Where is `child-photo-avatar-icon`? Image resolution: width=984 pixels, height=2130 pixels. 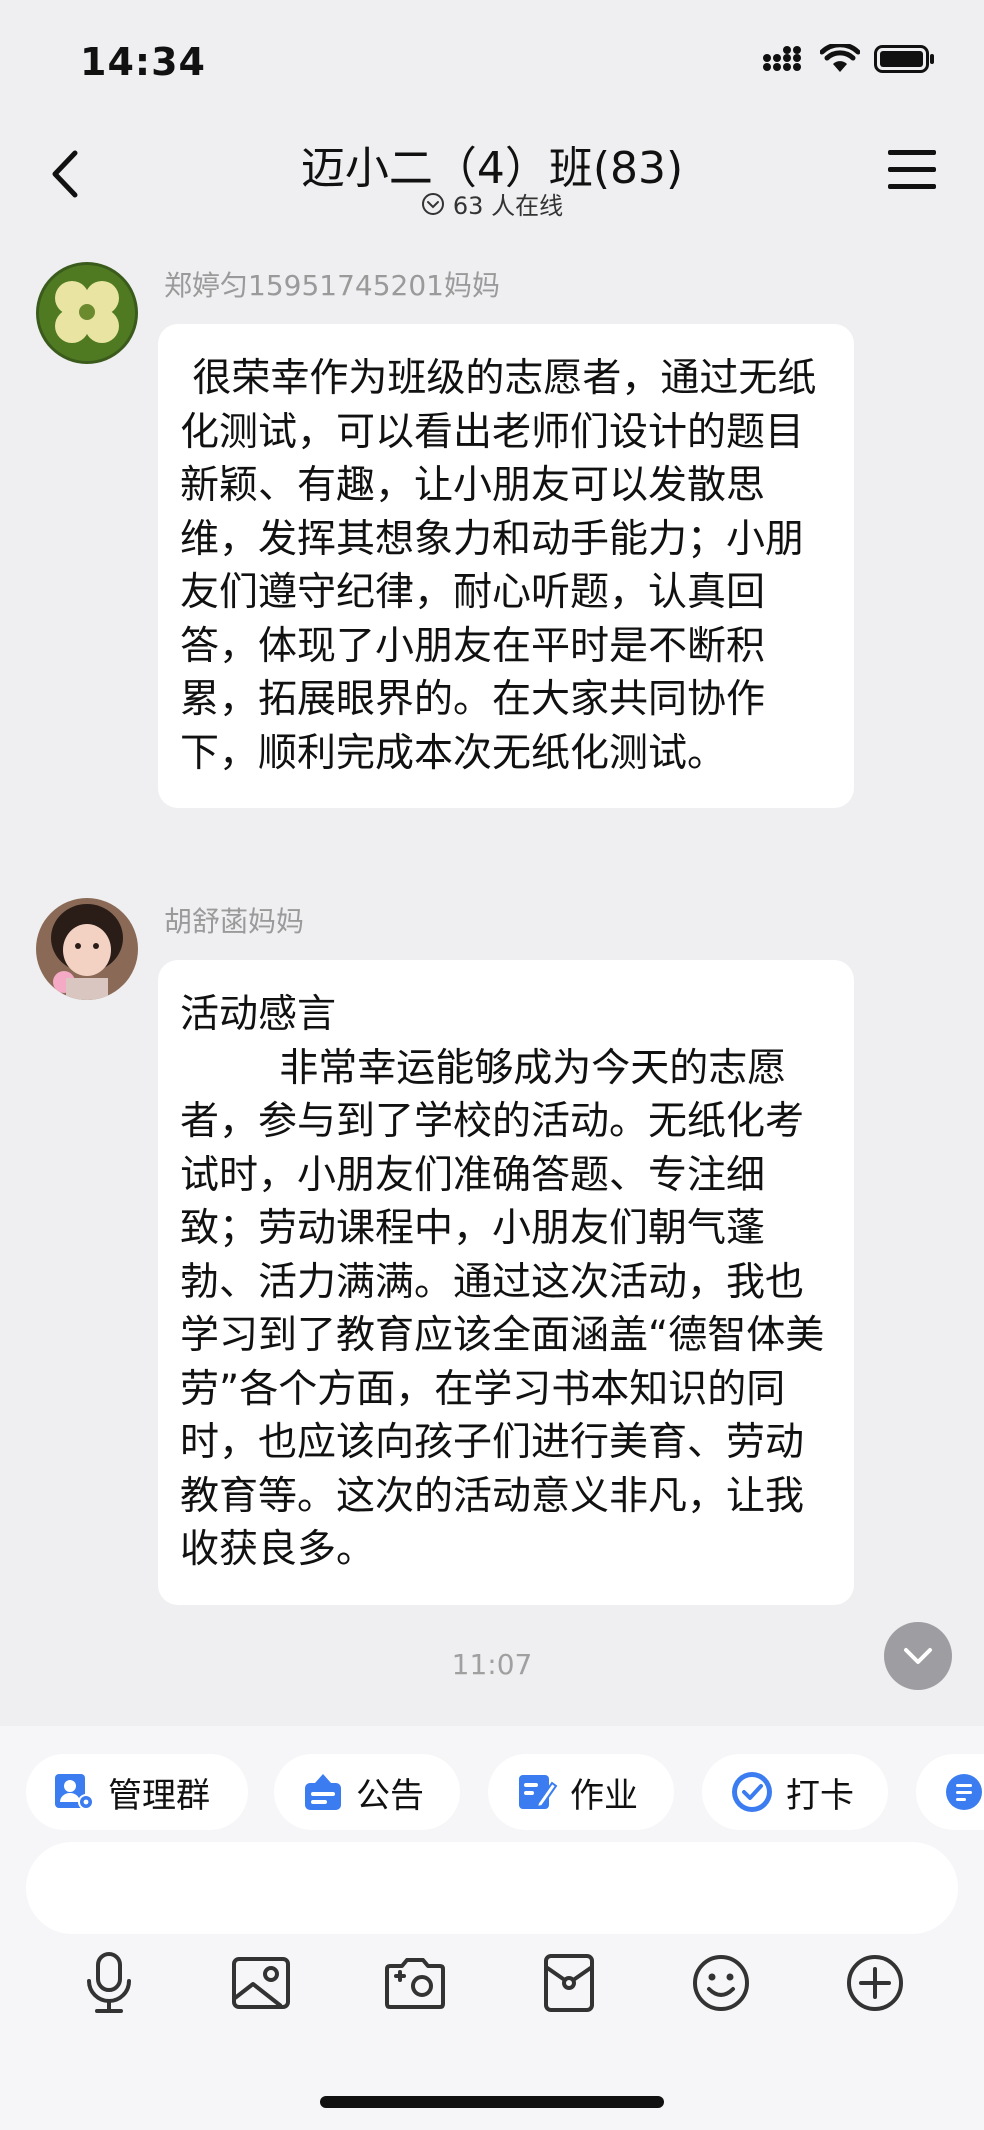
child-photo-avatar-icon is located at coordinates (87, 949).